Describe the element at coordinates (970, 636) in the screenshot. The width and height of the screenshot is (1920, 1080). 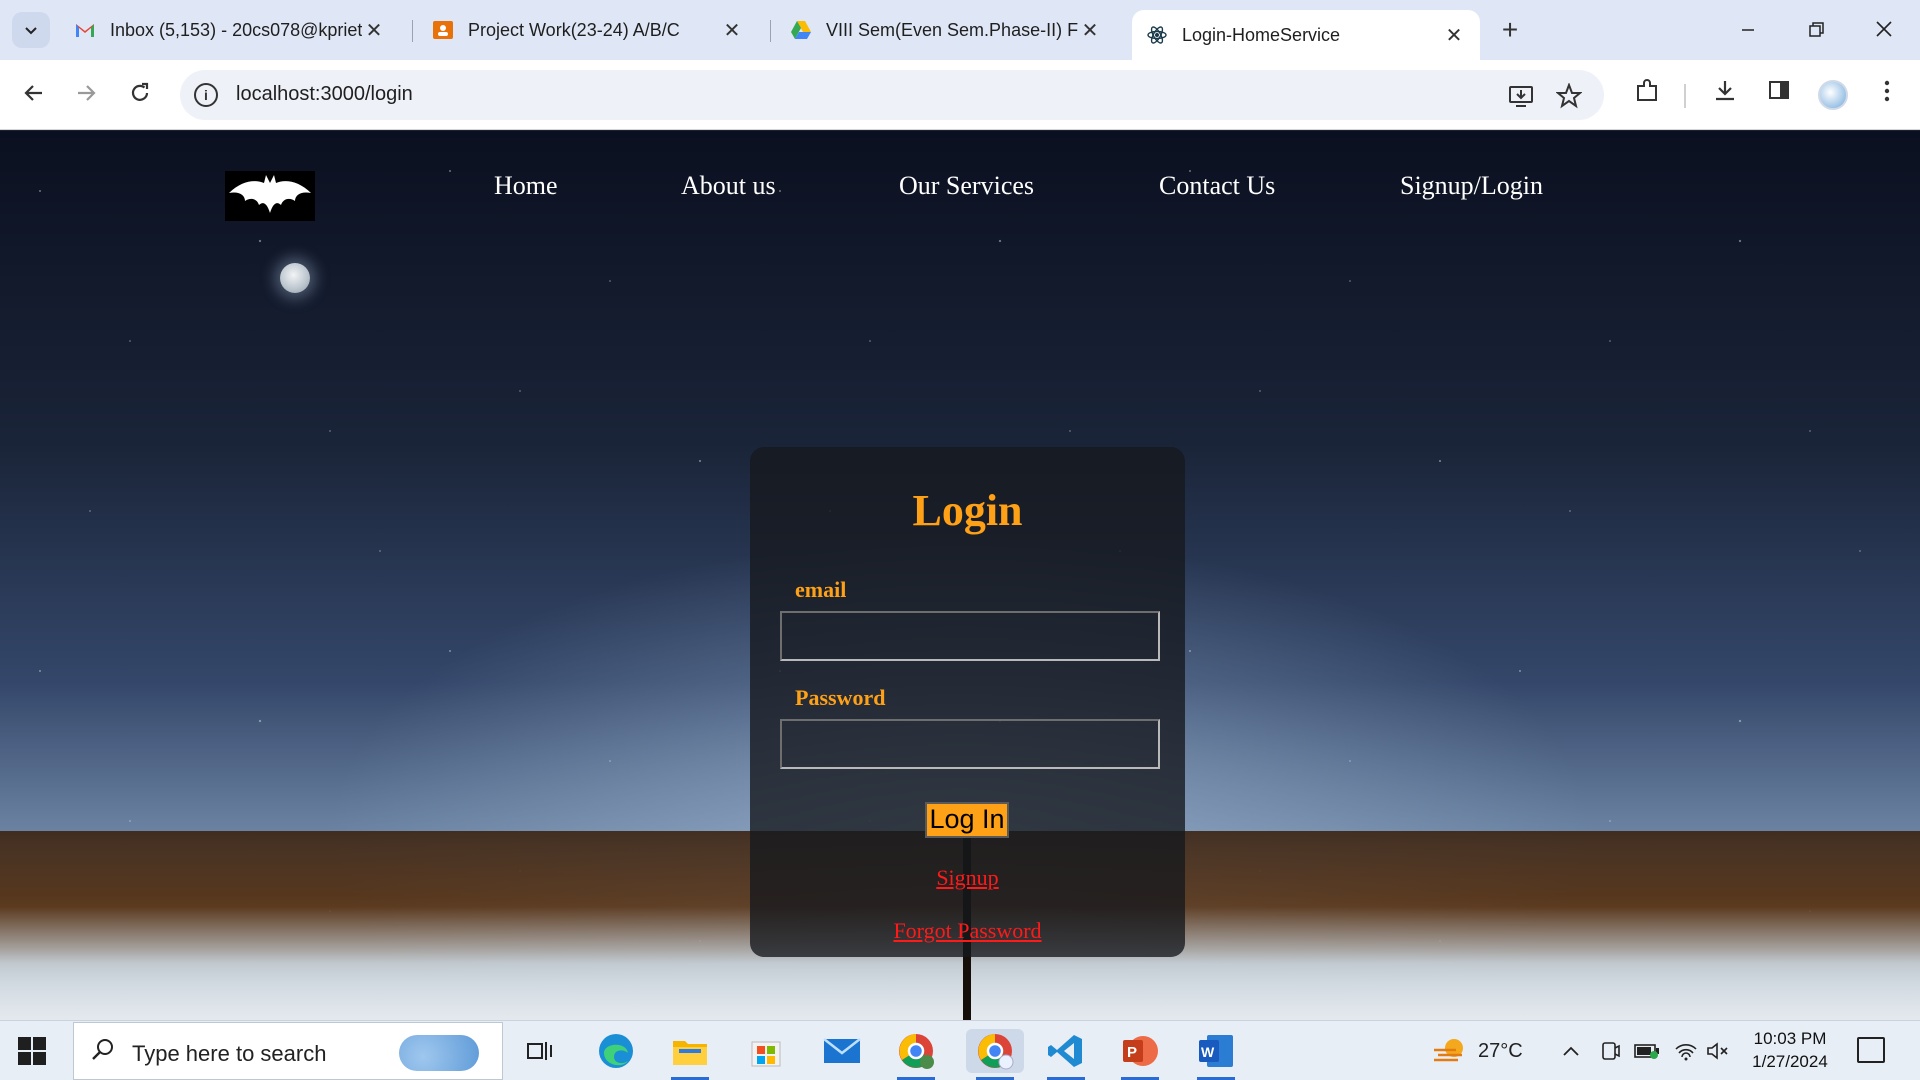
I see `email-field` at that location.